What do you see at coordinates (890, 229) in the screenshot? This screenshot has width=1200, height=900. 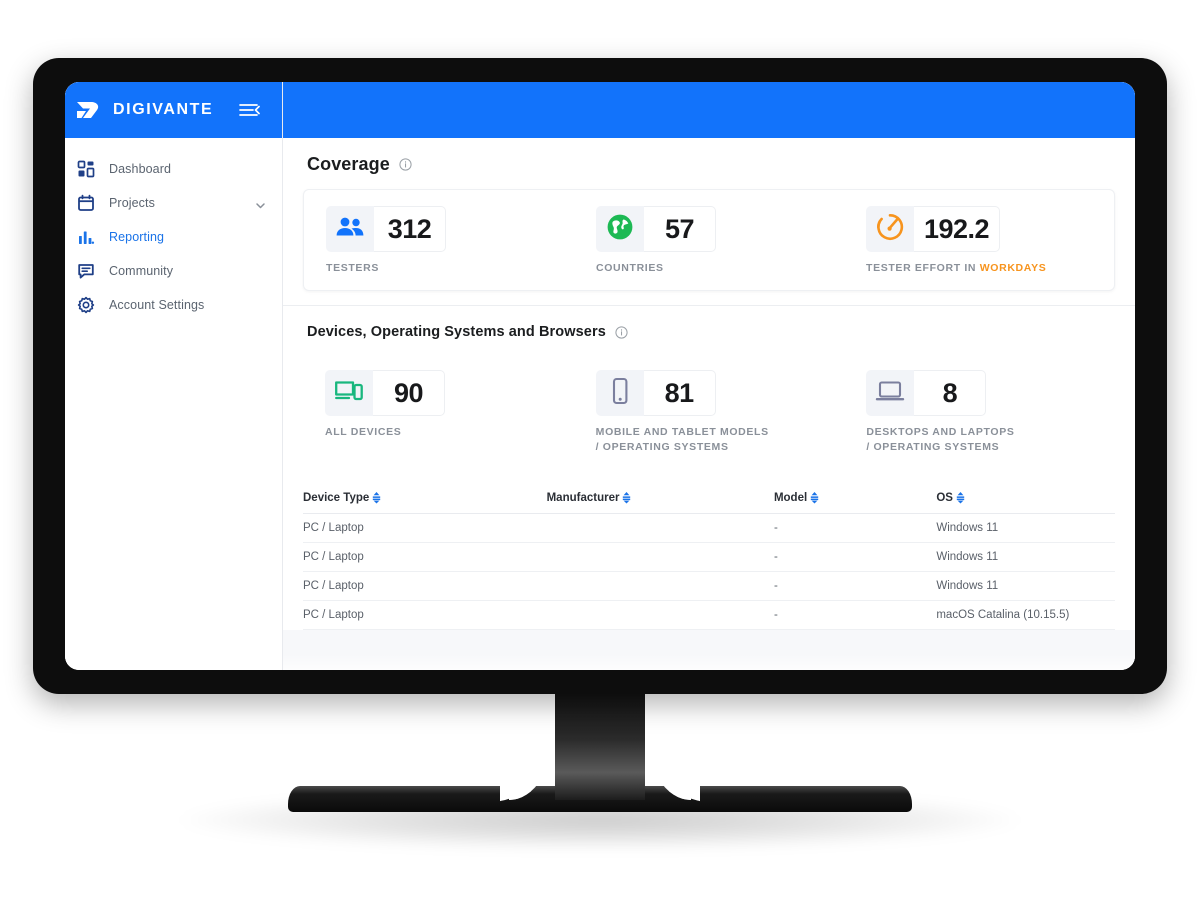 I see `gauge-icon-container` at bounding box center [890, 229].